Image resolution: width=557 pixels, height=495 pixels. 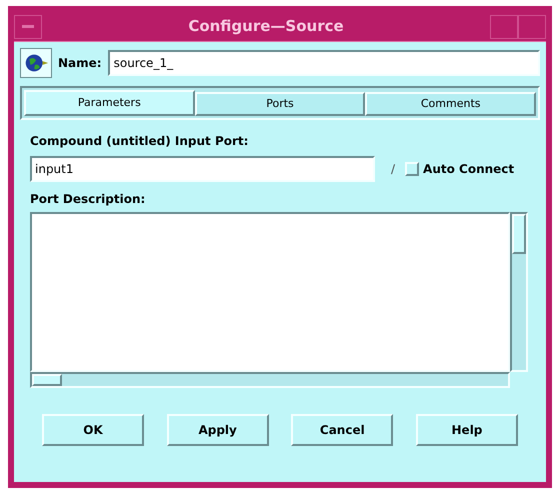 I want to click on name-label: Name:, so click(x=80, y=63).